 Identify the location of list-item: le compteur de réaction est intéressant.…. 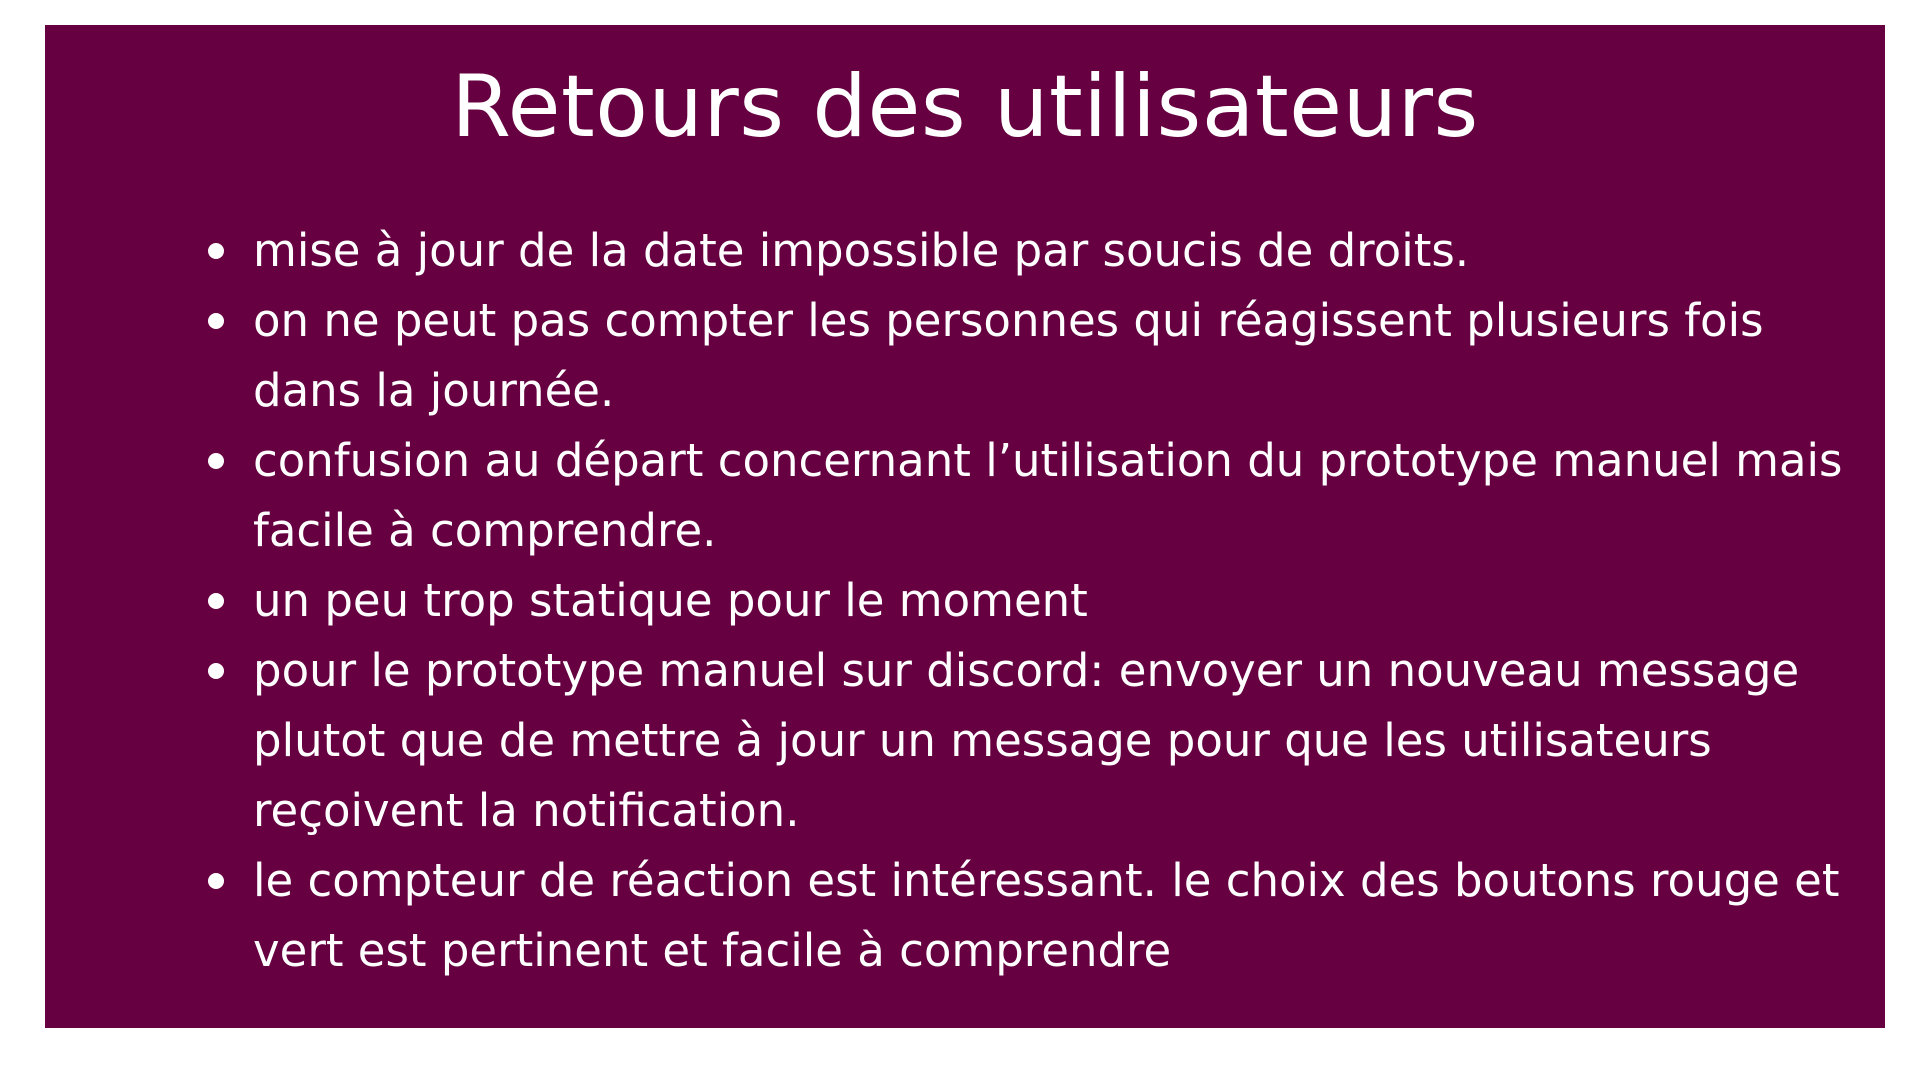
(1033, 916).